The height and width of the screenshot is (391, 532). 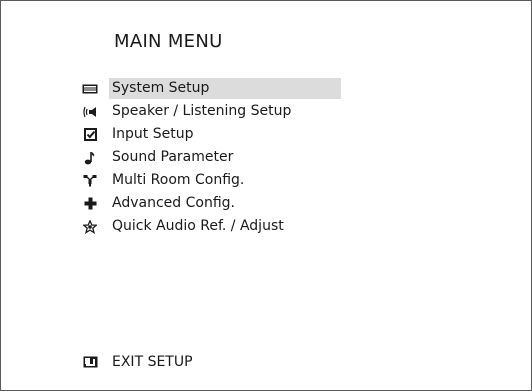 I want to click on exit-setup-button: EXIT SETUP, so click(x=136, y=361).